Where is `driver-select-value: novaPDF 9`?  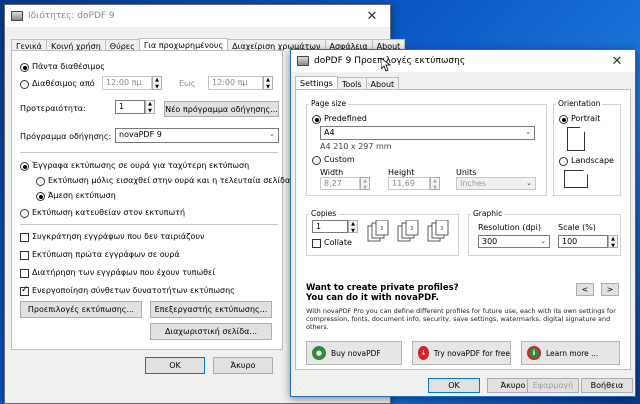
driver-select-value: novaPDF 9 is located at coordinates (140, 134).